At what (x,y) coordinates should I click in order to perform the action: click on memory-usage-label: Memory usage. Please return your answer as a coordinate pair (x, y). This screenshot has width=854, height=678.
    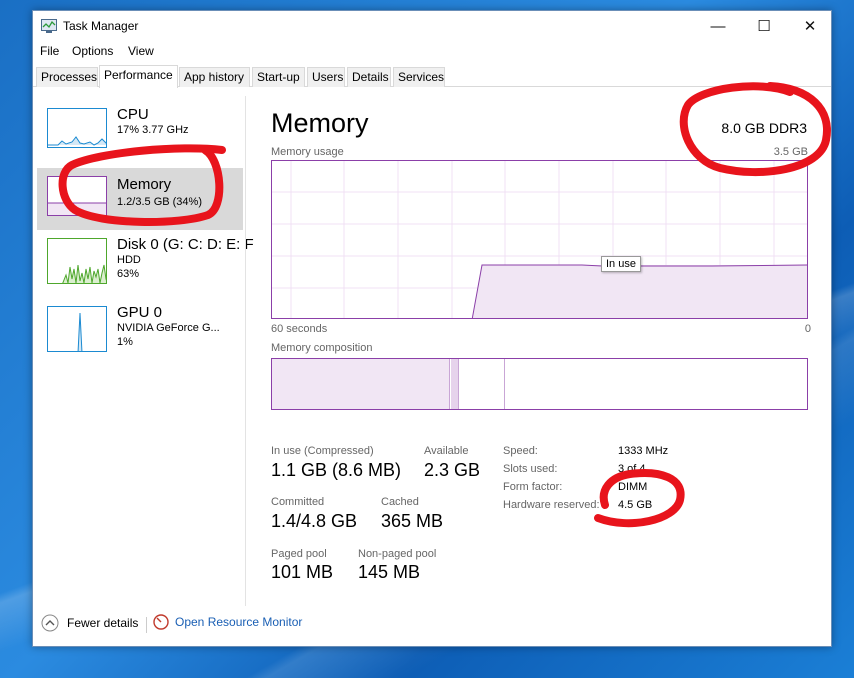
    Looking at the image, I should click on (307, 152).